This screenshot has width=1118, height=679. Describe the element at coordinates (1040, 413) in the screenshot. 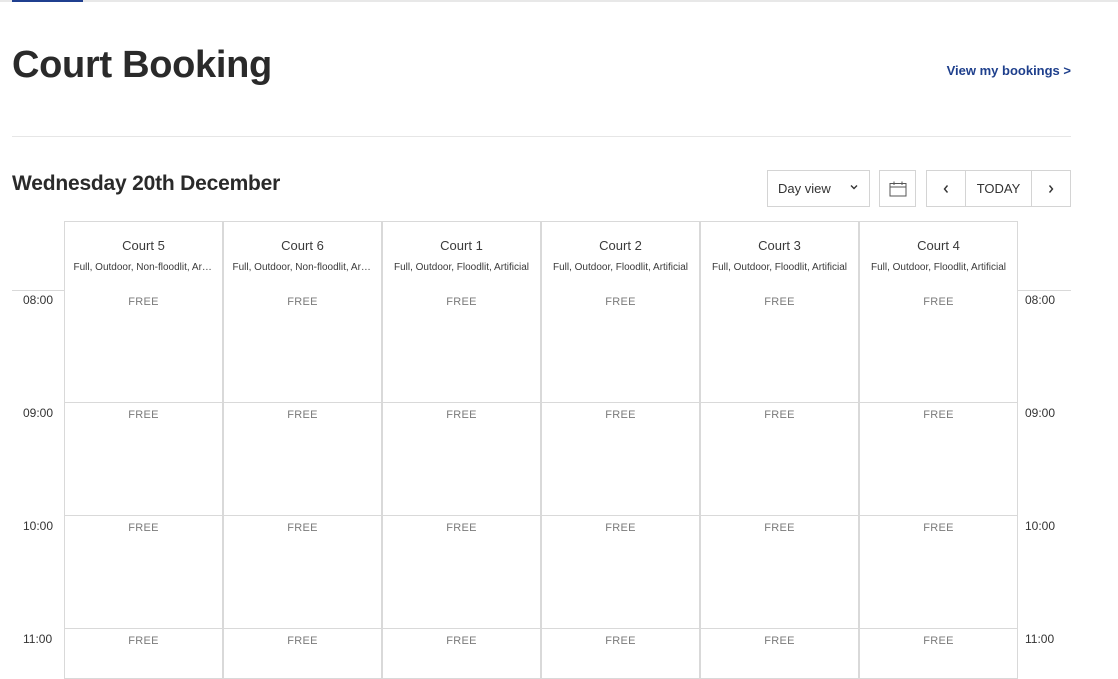

I see `time-label-right: 09:00` at that location.